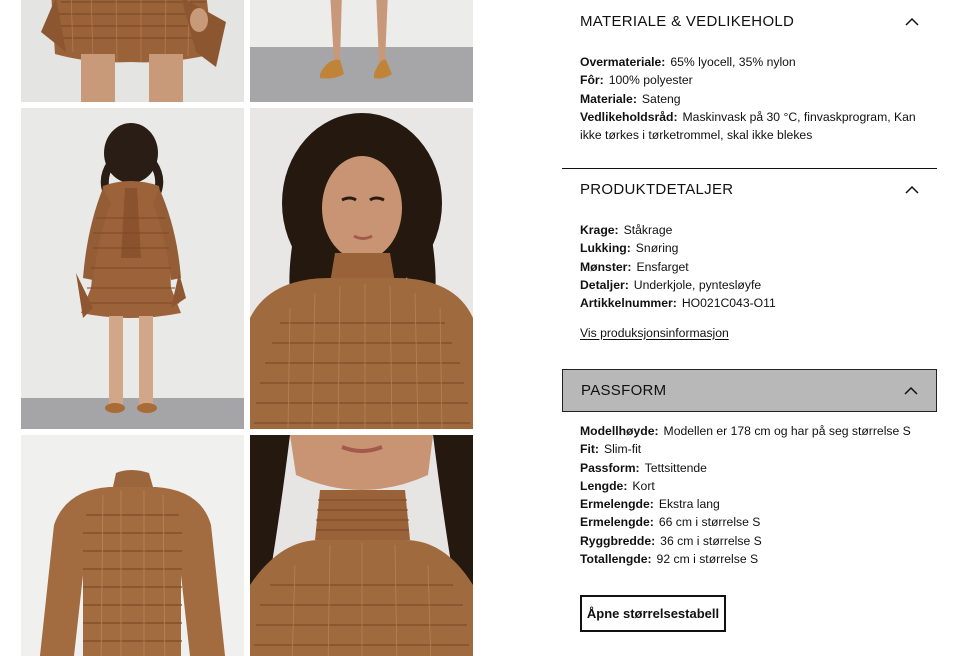  What do you see at coordinates (630, 98) in the screenshot?
I see `detail-row: Materiale: Sateng` at bounding box center [630, 98].